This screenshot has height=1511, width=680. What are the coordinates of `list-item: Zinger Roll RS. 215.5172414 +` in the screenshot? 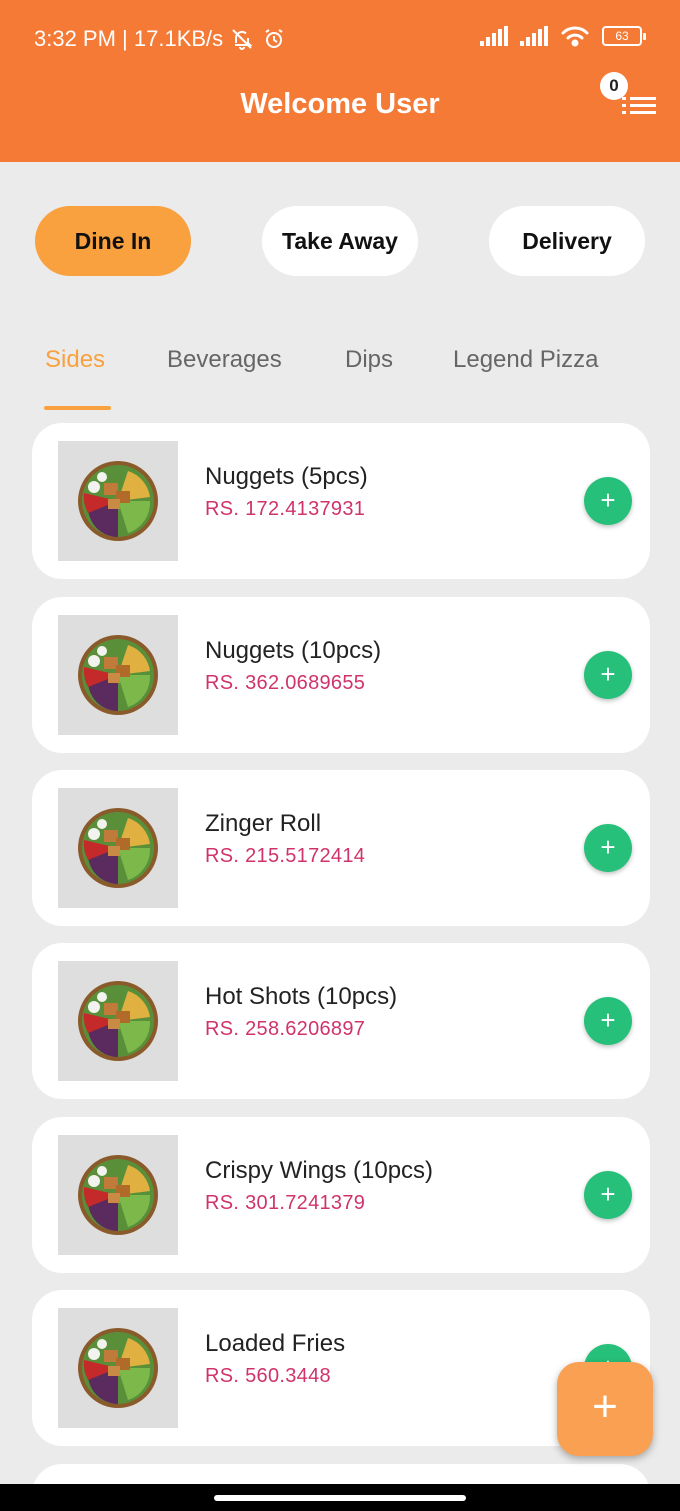 It's located at (341, 848).